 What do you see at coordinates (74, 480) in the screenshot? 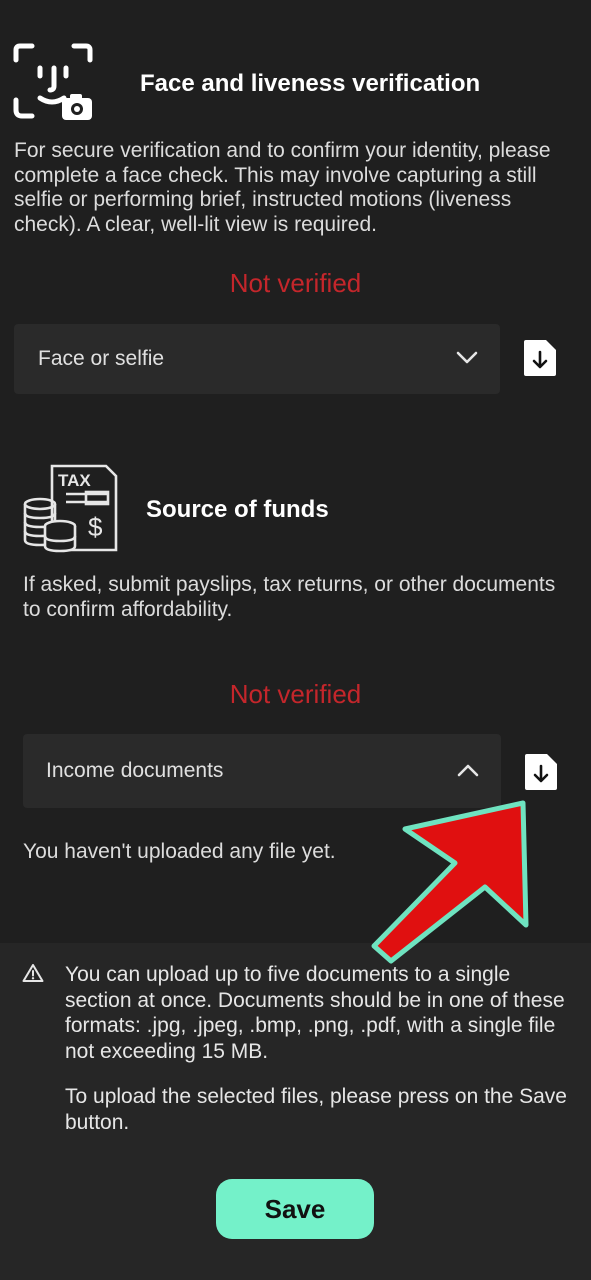
I see `tax-icon-label: TAX` at bounding box center [74, 480].